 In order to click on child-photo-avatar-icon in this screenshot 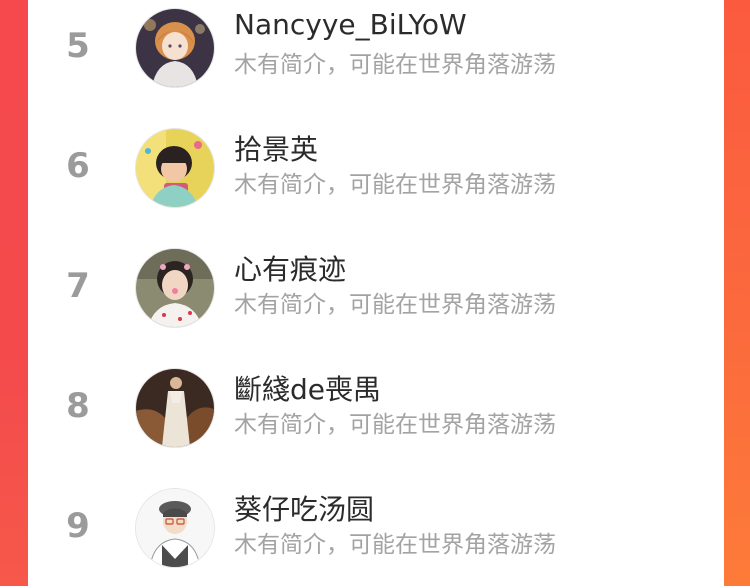, I will do `click(175, 168)`.